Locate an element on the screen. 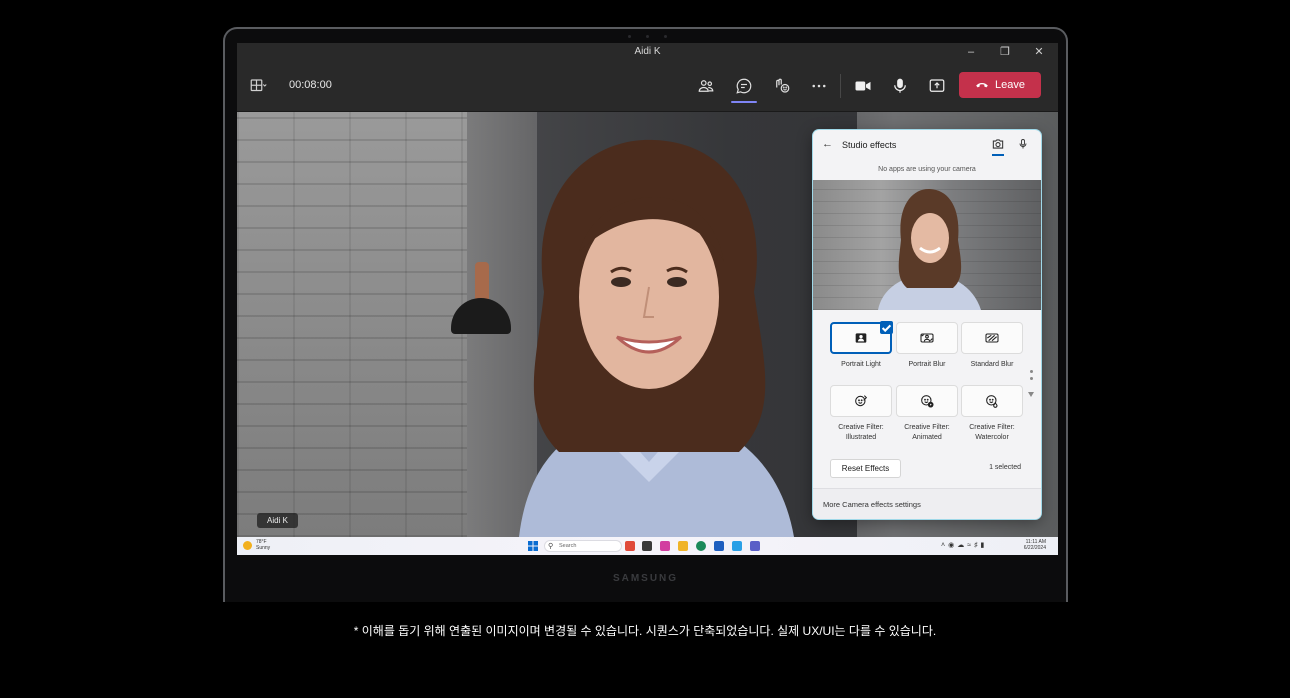 The width and height of the screenshot is (1290, 698). effect-label: Creative Filter: Watercolor is located at coordinates (992, 432).